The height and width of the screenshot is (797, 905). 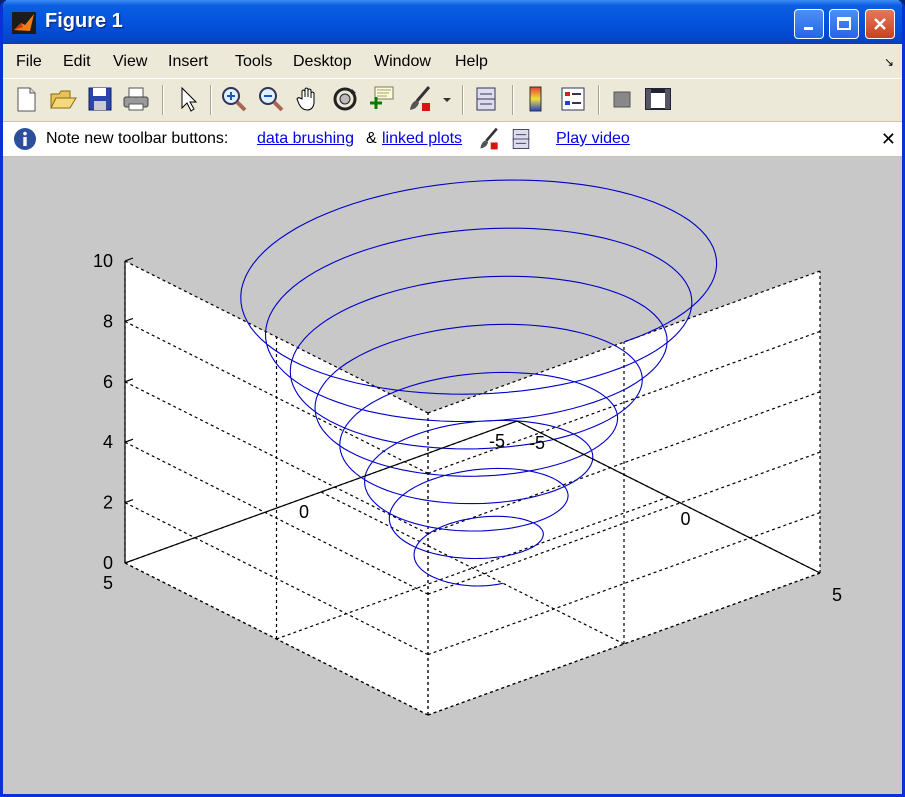 I want to click on info-ampersand: &, so click(x=371, y=138).